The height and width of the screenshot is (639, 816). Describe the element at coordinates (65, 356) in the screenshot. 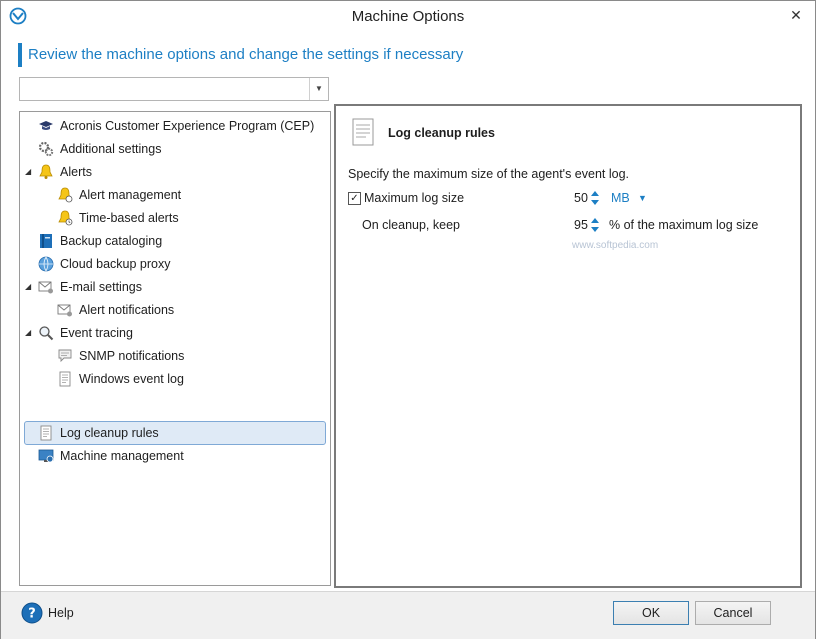

I see `speech-bubble-icon` at that location.